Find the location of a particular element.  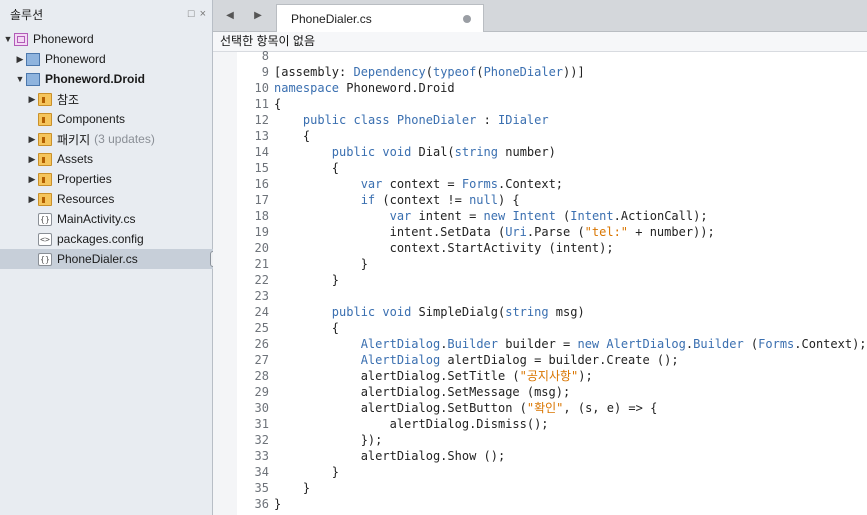

line-number: 13 is located at coordinates (261, 136).